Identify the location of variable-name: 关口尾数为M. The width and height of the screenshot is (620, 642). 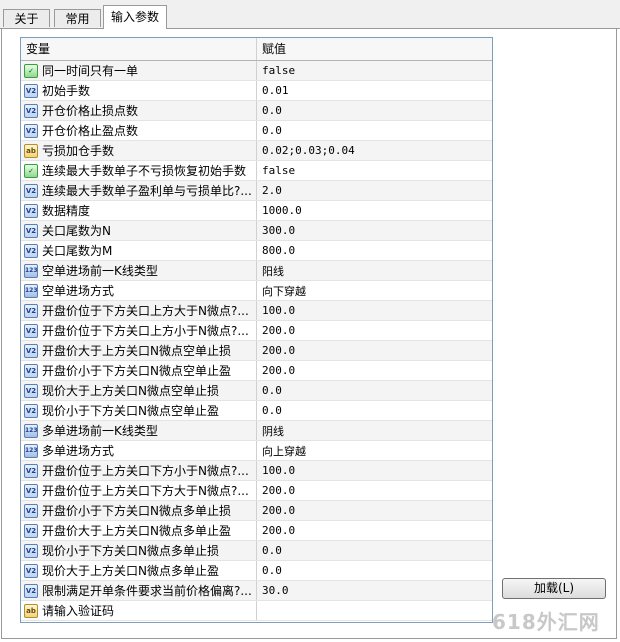
(77, 251).